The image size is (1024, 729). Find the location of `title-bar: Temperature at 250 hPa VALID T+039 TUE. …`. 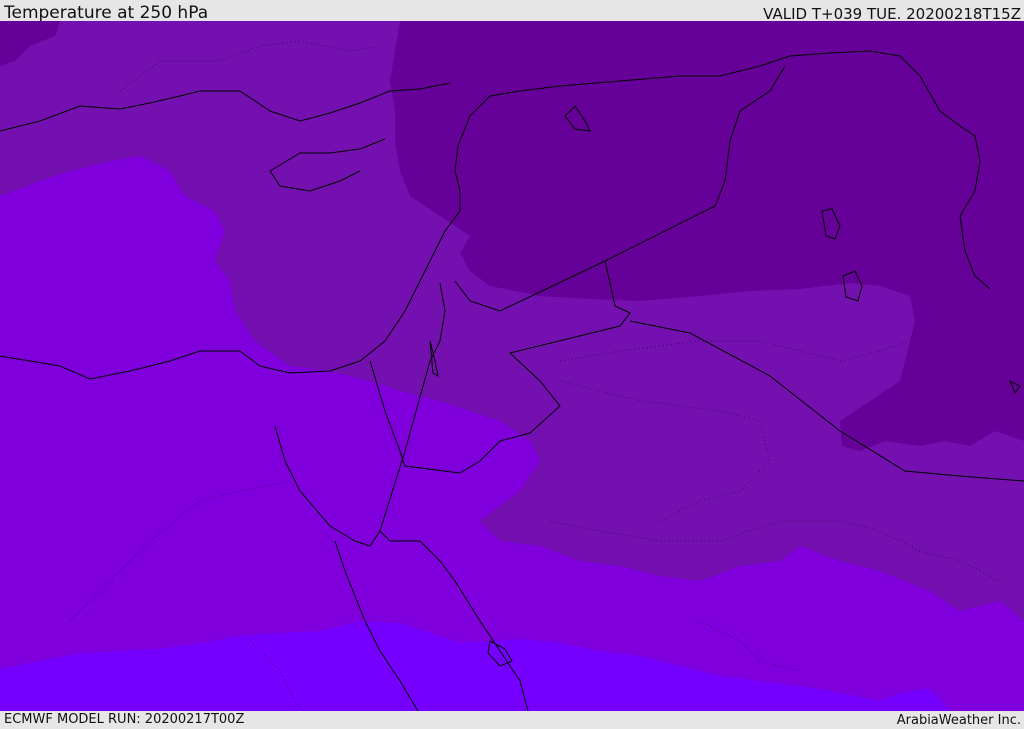

title-bar: Temperature at 250 hPa VALID T+039 TUE. … is located at coordinates (512, 11).